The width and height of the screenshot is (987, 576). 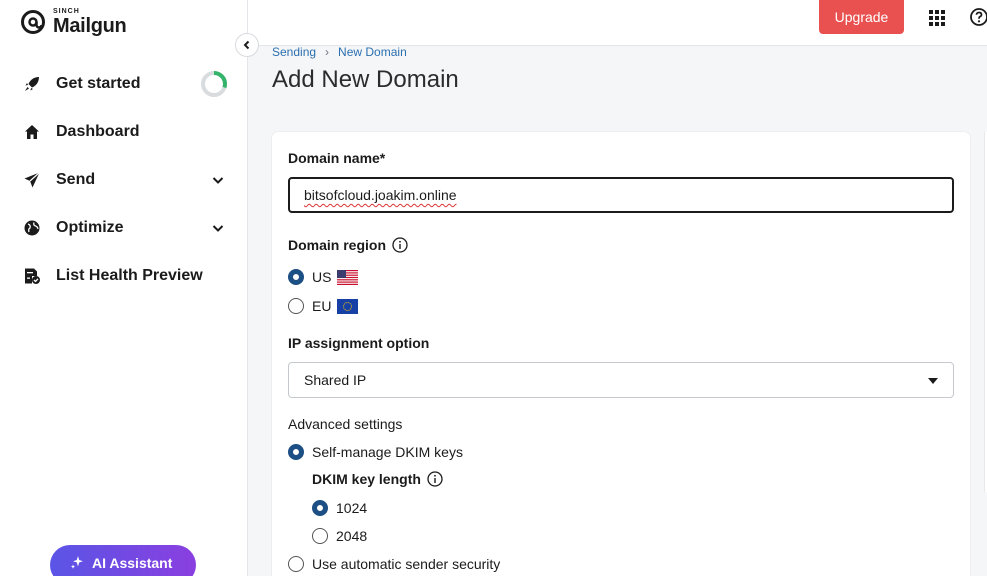 I want to click on home-icon, so click(x=32, y=132).